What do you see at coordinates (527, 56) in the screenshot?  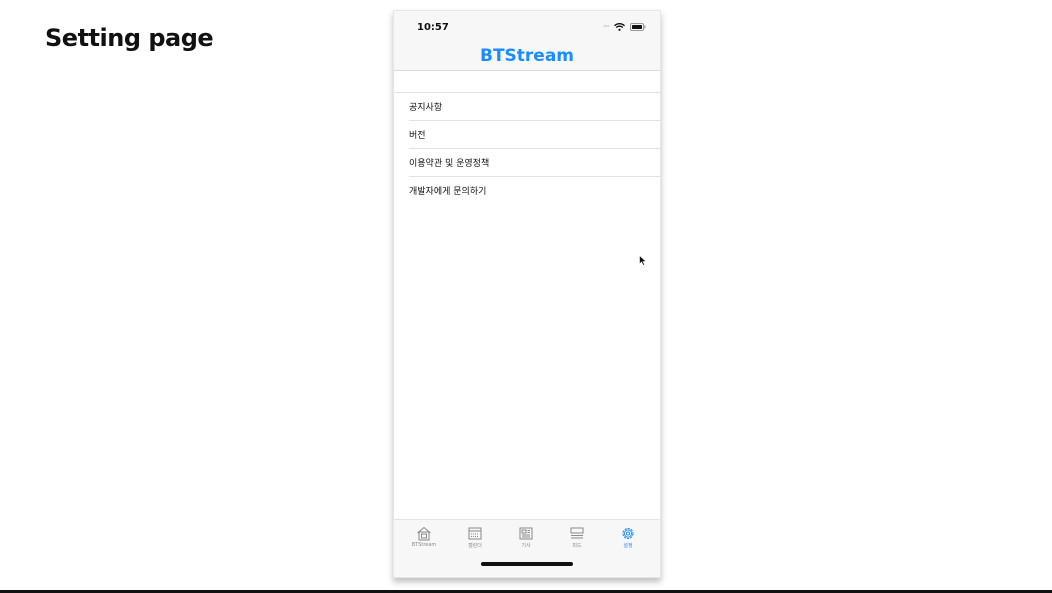 I see `app-title: BTStream` at bounding box center [527, 56].